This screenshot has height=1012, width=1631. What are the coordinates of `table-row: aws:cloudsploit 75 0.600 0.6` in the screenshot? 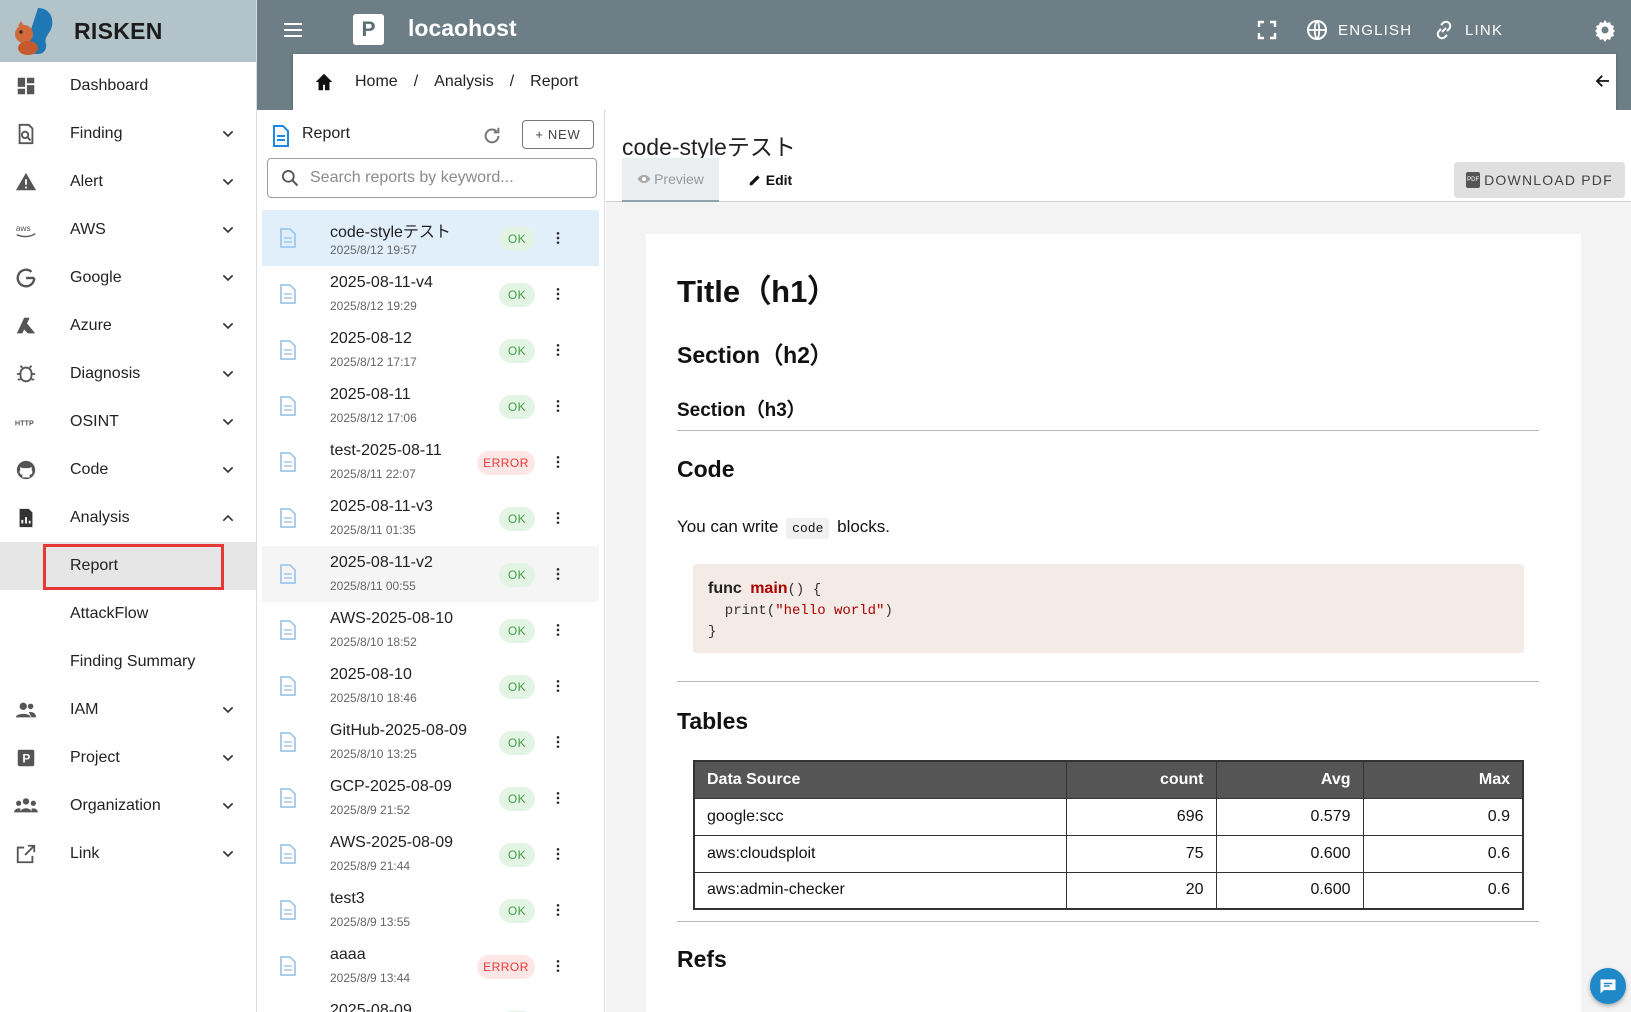 It's located at (1108, 853).